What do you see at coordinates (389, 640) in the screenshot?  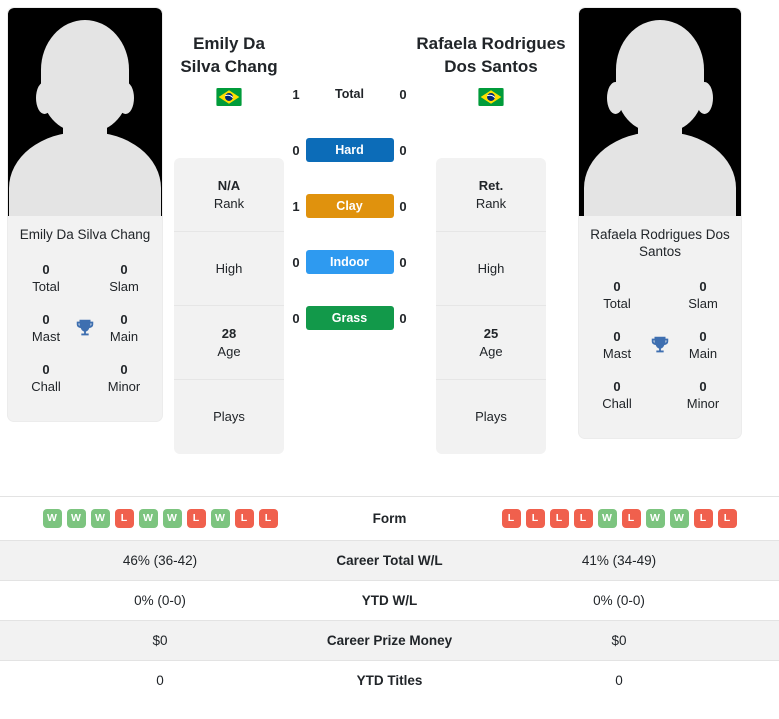 I see `row-label: Career Prize Money` at bounding box center [389, 640].